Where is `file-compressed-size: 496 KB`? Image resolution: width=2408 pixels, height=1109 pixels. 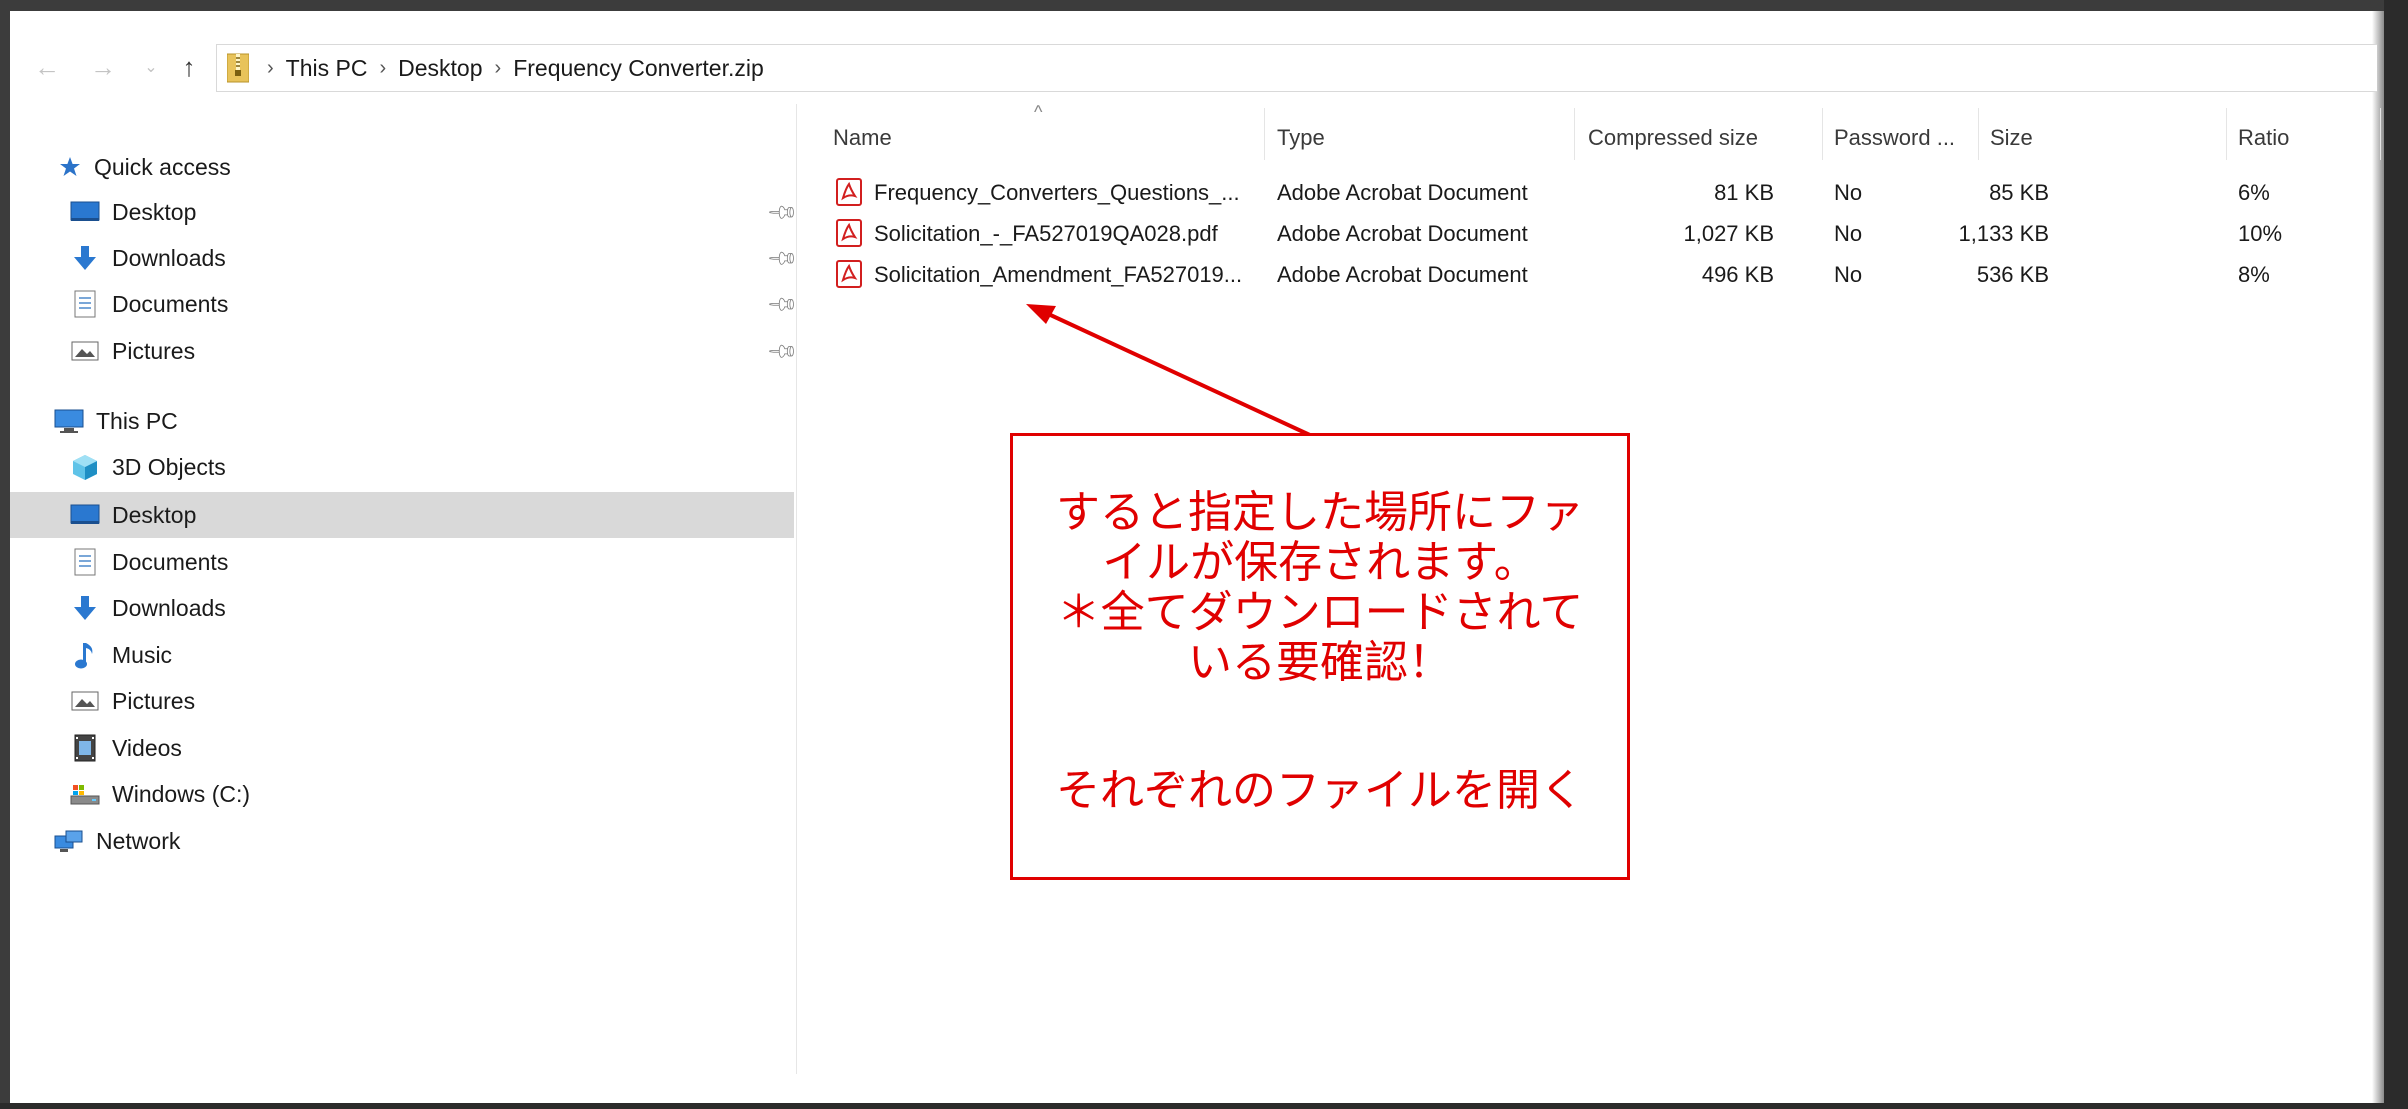
file-compressed-size: 496 KB is located at coordinates (1737, 274).